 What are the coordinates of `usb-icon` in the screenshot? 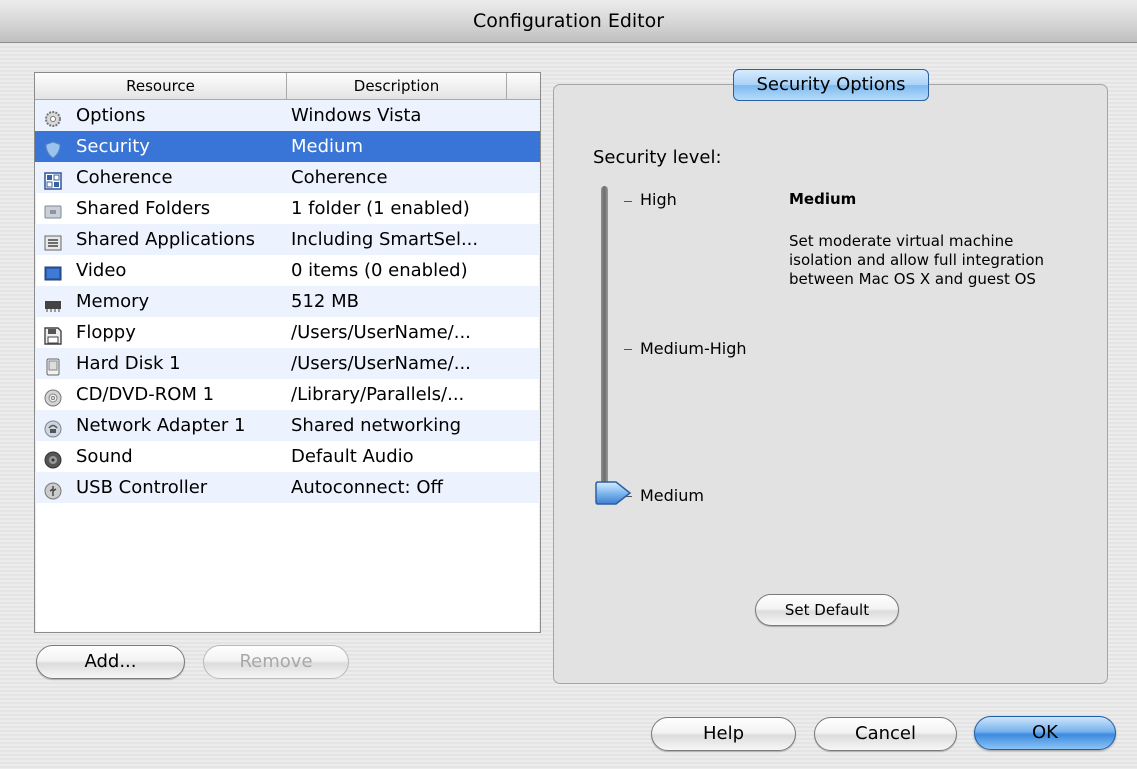 It's located at (53, 489).